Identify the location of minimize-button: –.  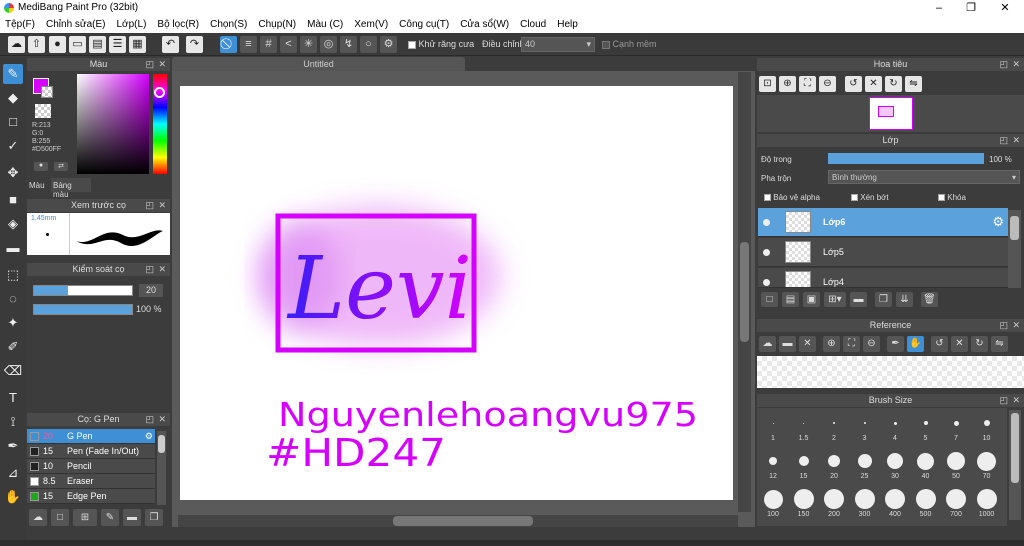
(939, 8).